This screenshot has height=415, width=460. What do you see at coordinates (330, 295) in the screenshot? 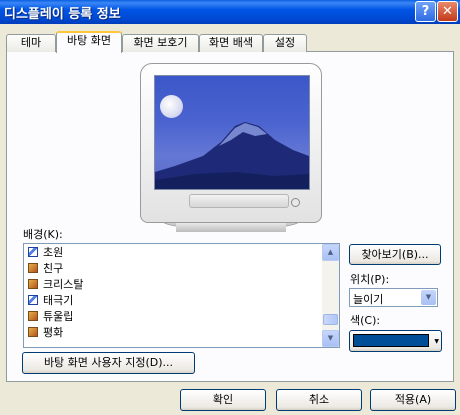
I see `list-scrollbar: ▲ ▼` at bounding box center [330, 295].